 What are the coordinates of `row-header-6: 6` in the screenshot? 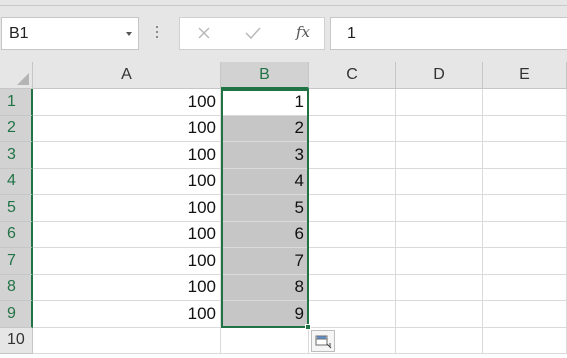 It's located at (16, 234).